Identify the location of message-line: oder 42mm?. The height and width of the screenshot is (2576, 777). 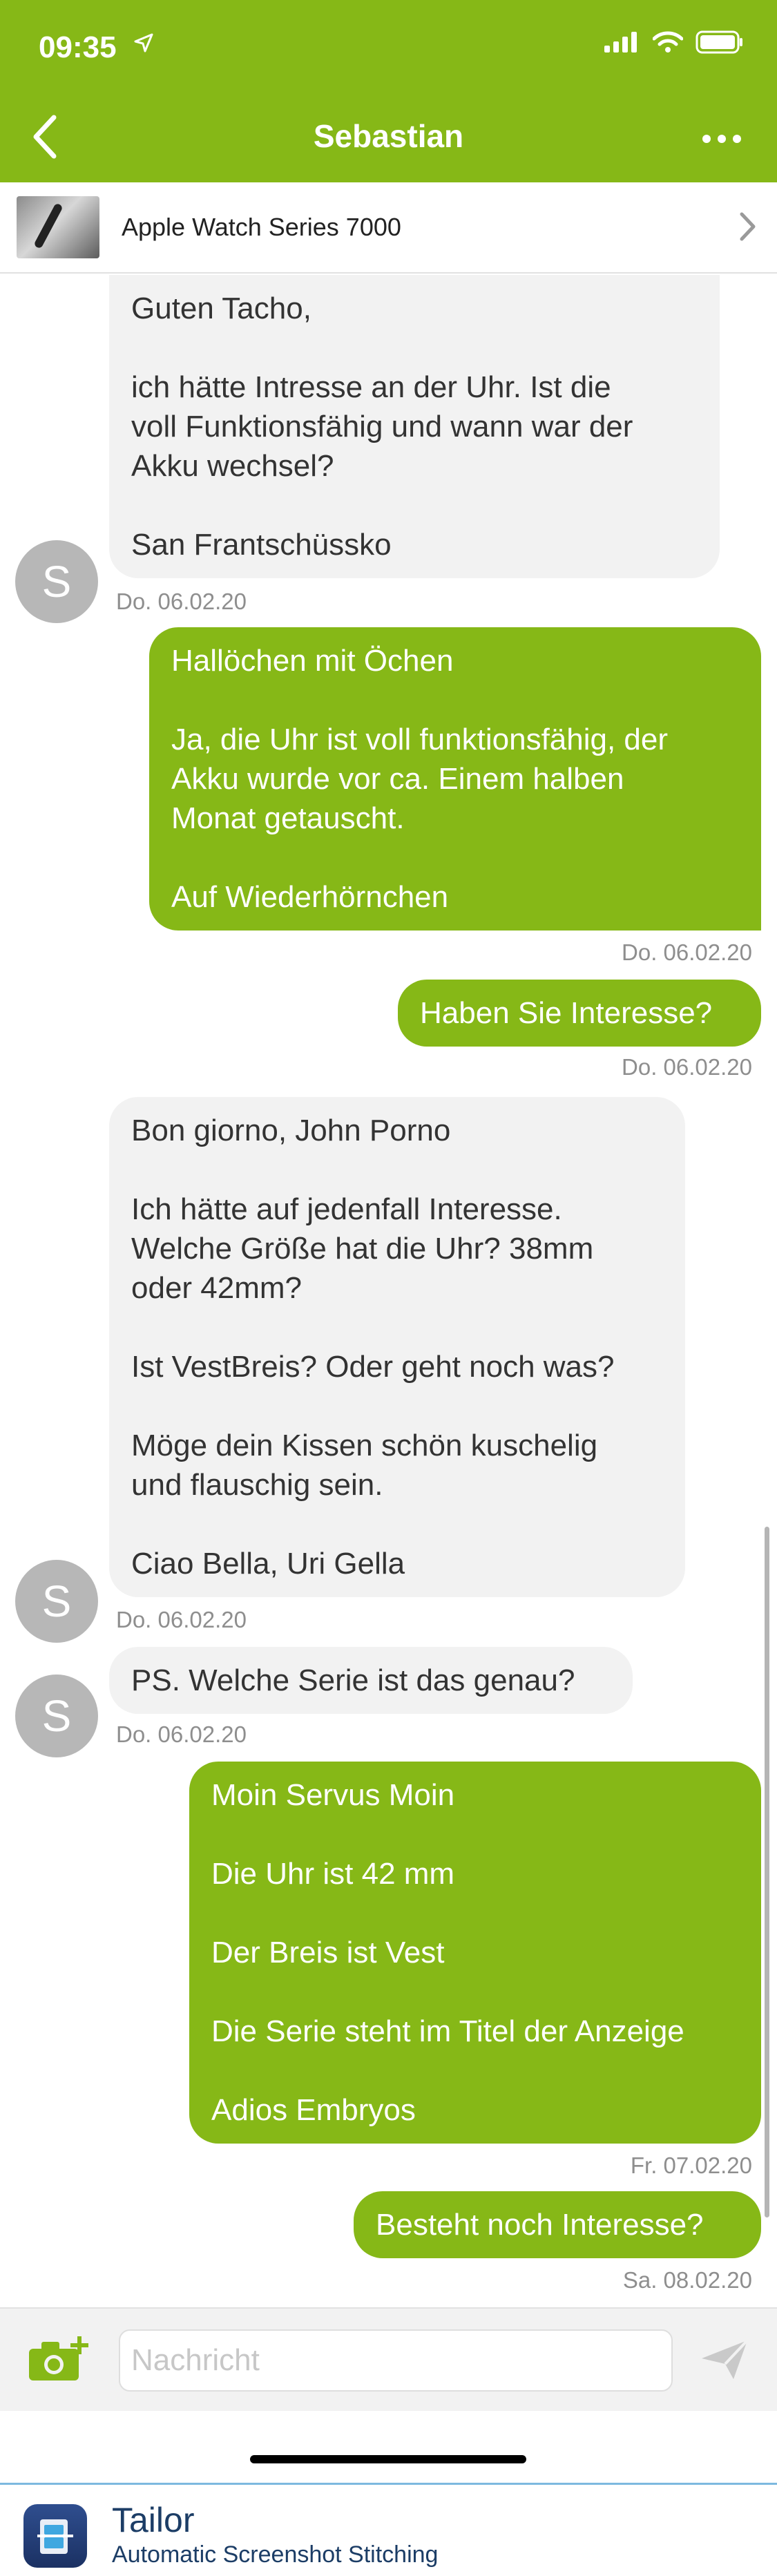
(217, 1288).